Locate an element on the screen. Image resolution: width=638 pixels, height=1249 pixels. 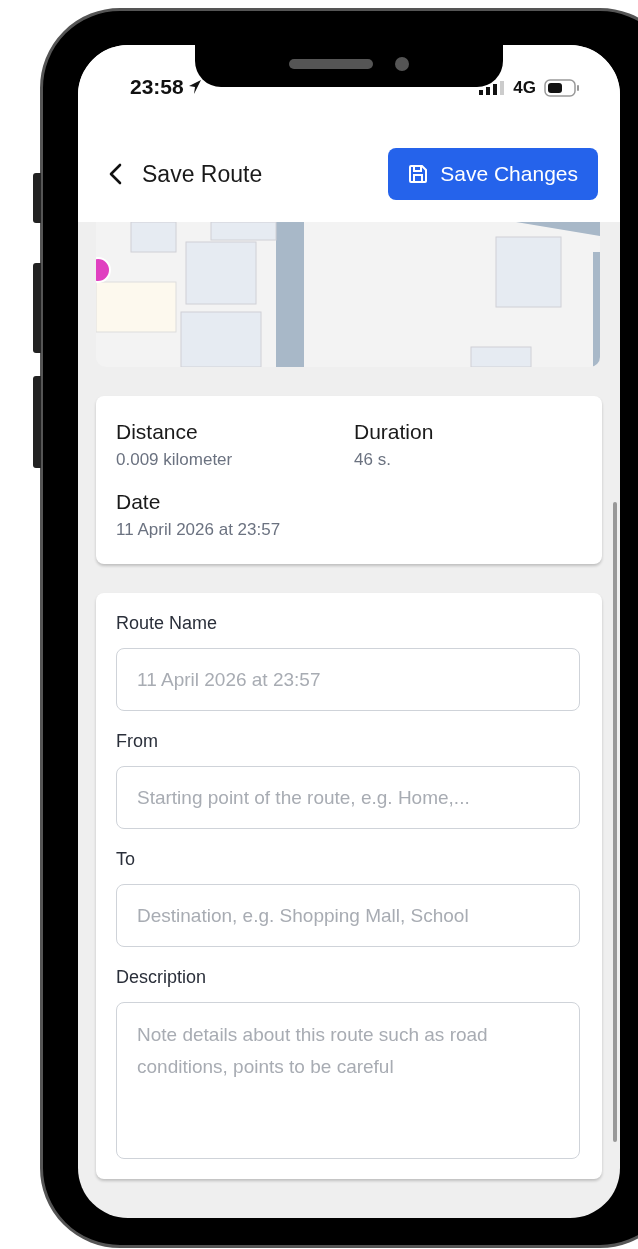
stat-value: 11 April 2026 at 23:57 is located at coordinates (199, 530).